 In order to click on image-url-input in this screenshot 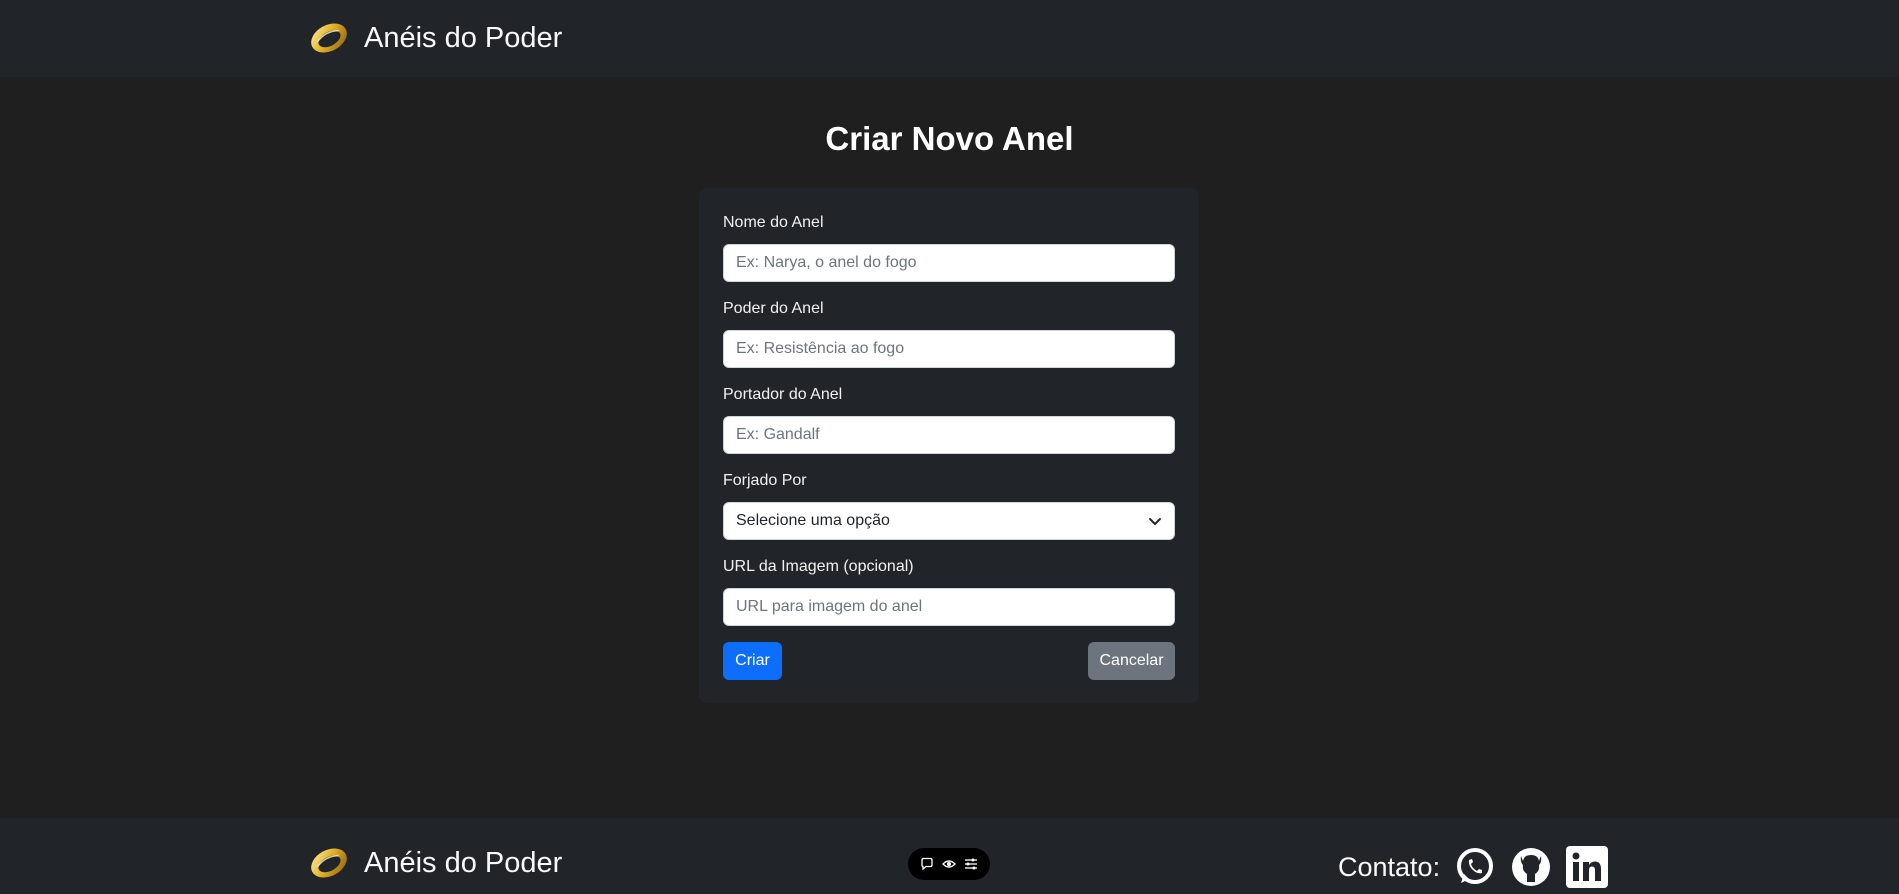, I will do `click(949, 607)`.